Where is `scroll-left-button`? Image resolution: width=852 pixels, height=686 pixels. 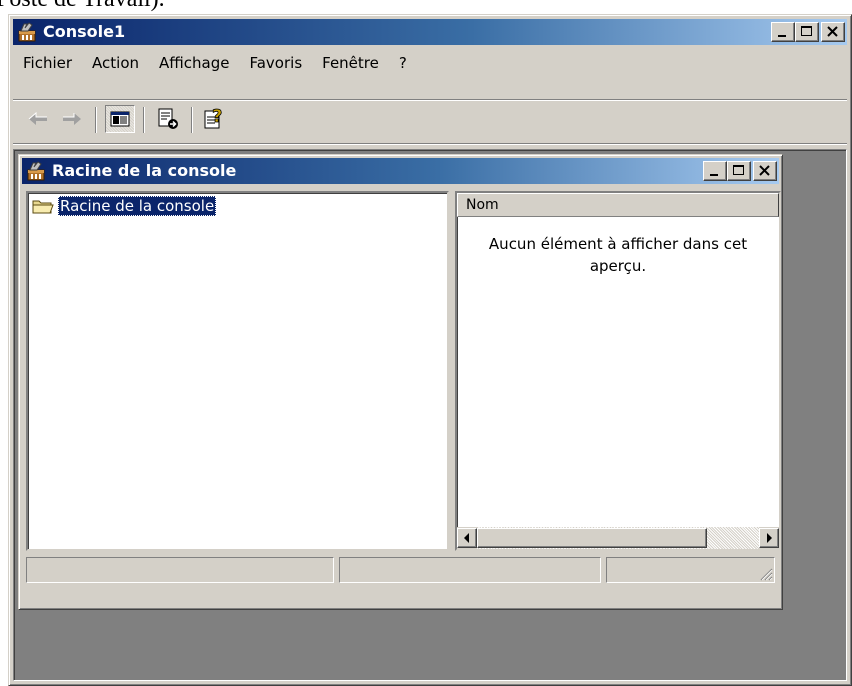
scroll-left-button is located at coordinates (467, 538).